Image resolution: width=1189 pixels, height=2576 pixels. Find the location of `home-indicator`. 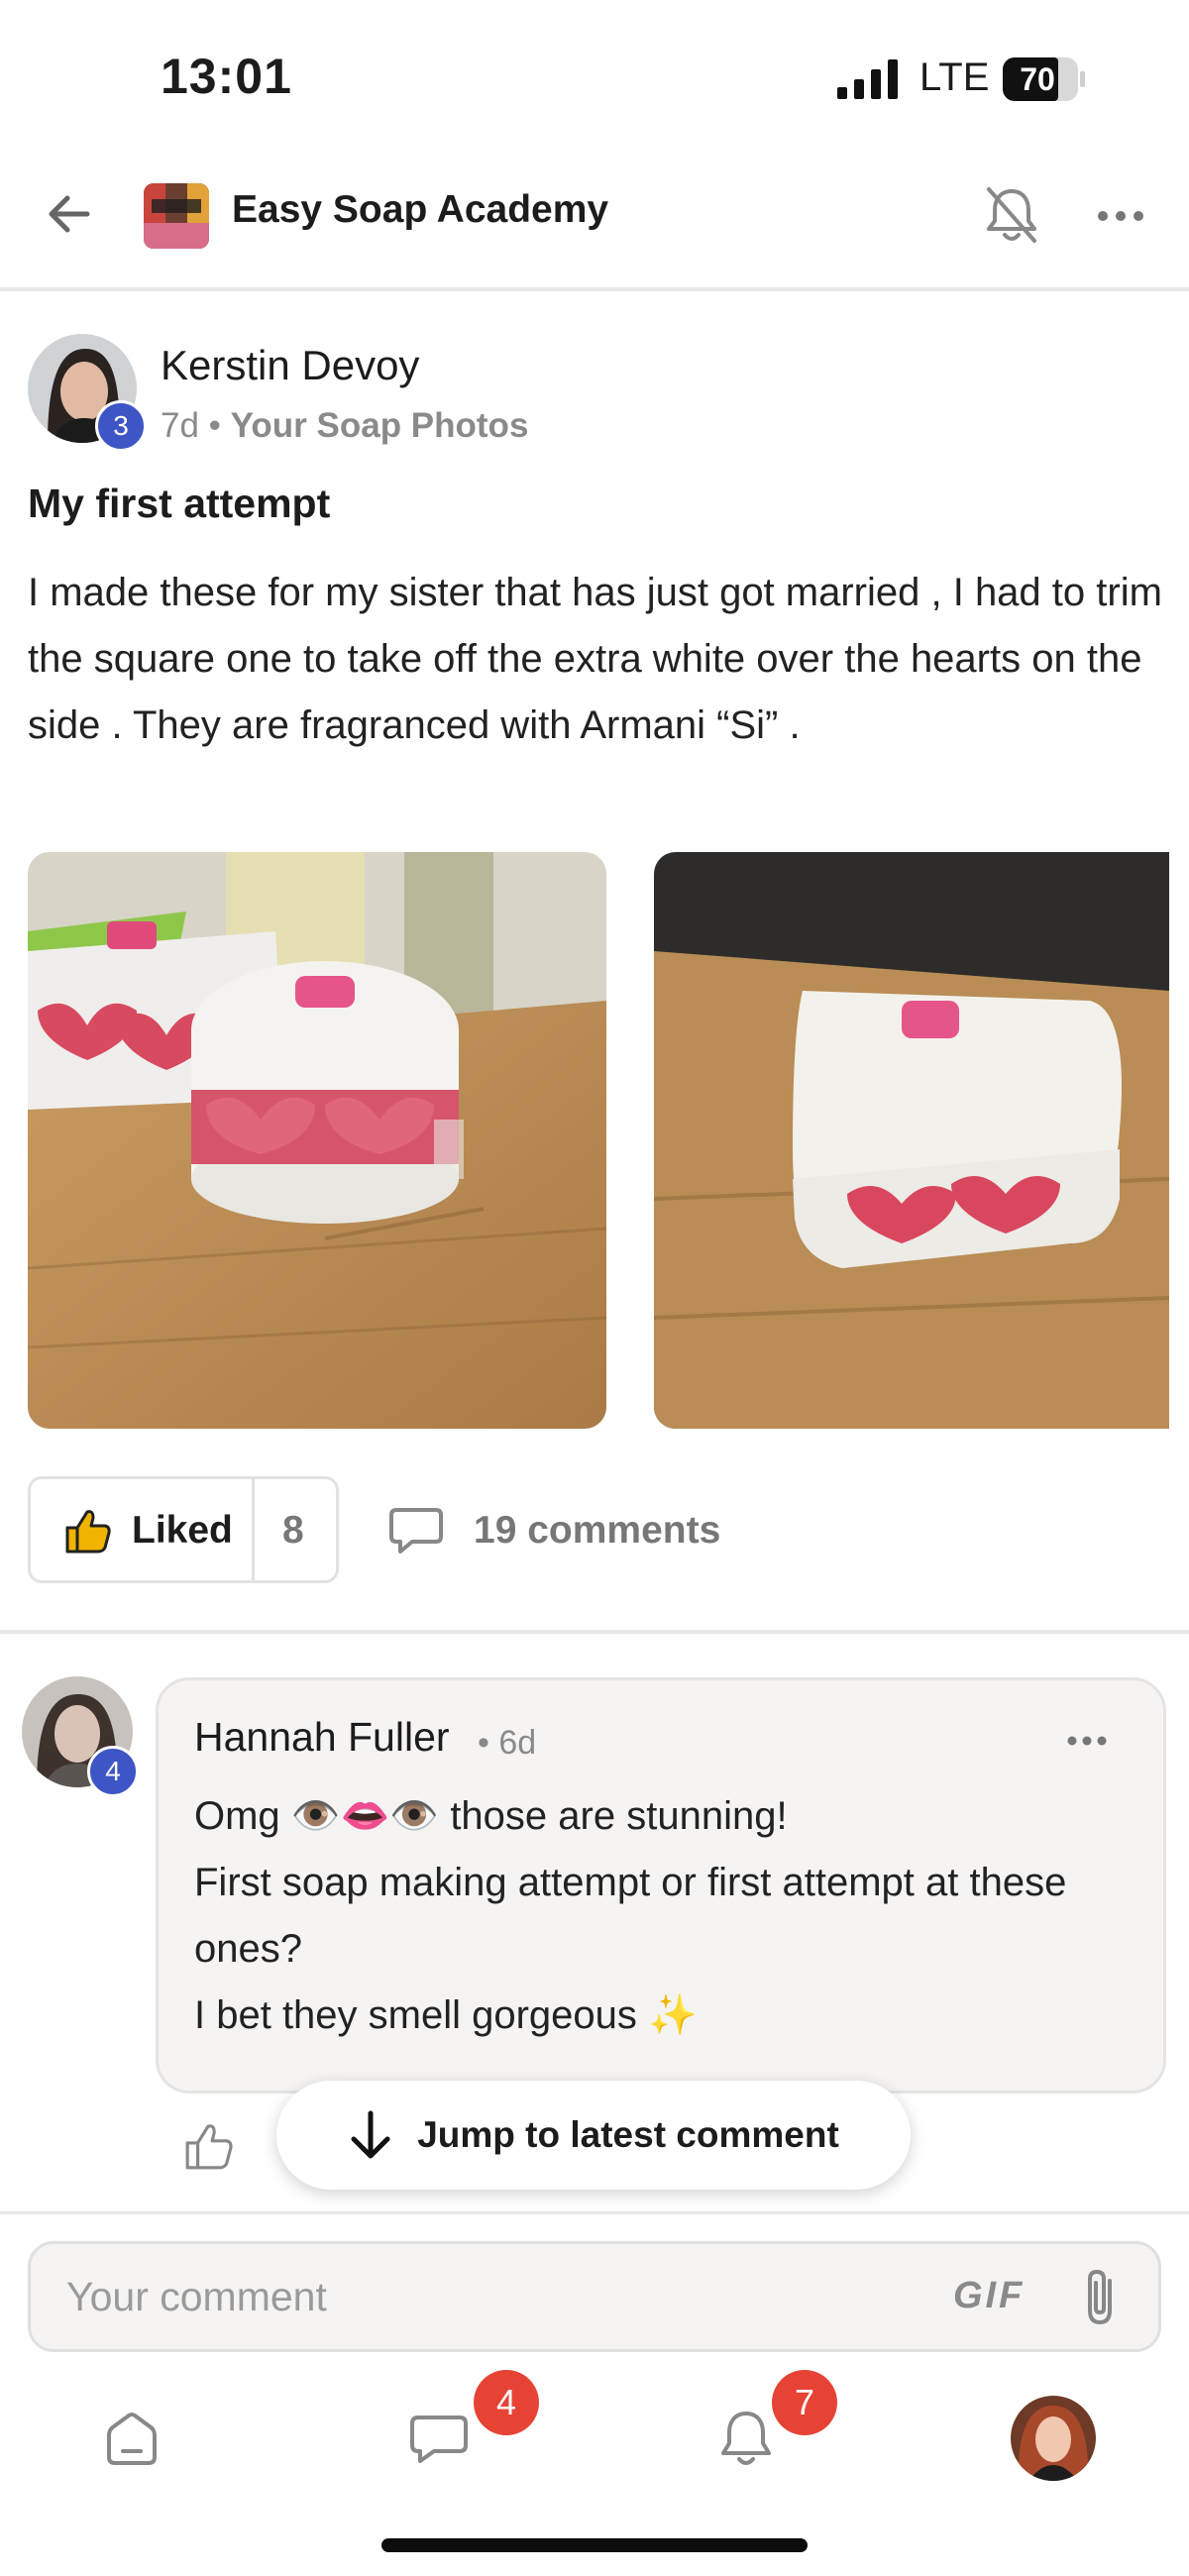

home-indicator is located at coordinates (594, 2545).